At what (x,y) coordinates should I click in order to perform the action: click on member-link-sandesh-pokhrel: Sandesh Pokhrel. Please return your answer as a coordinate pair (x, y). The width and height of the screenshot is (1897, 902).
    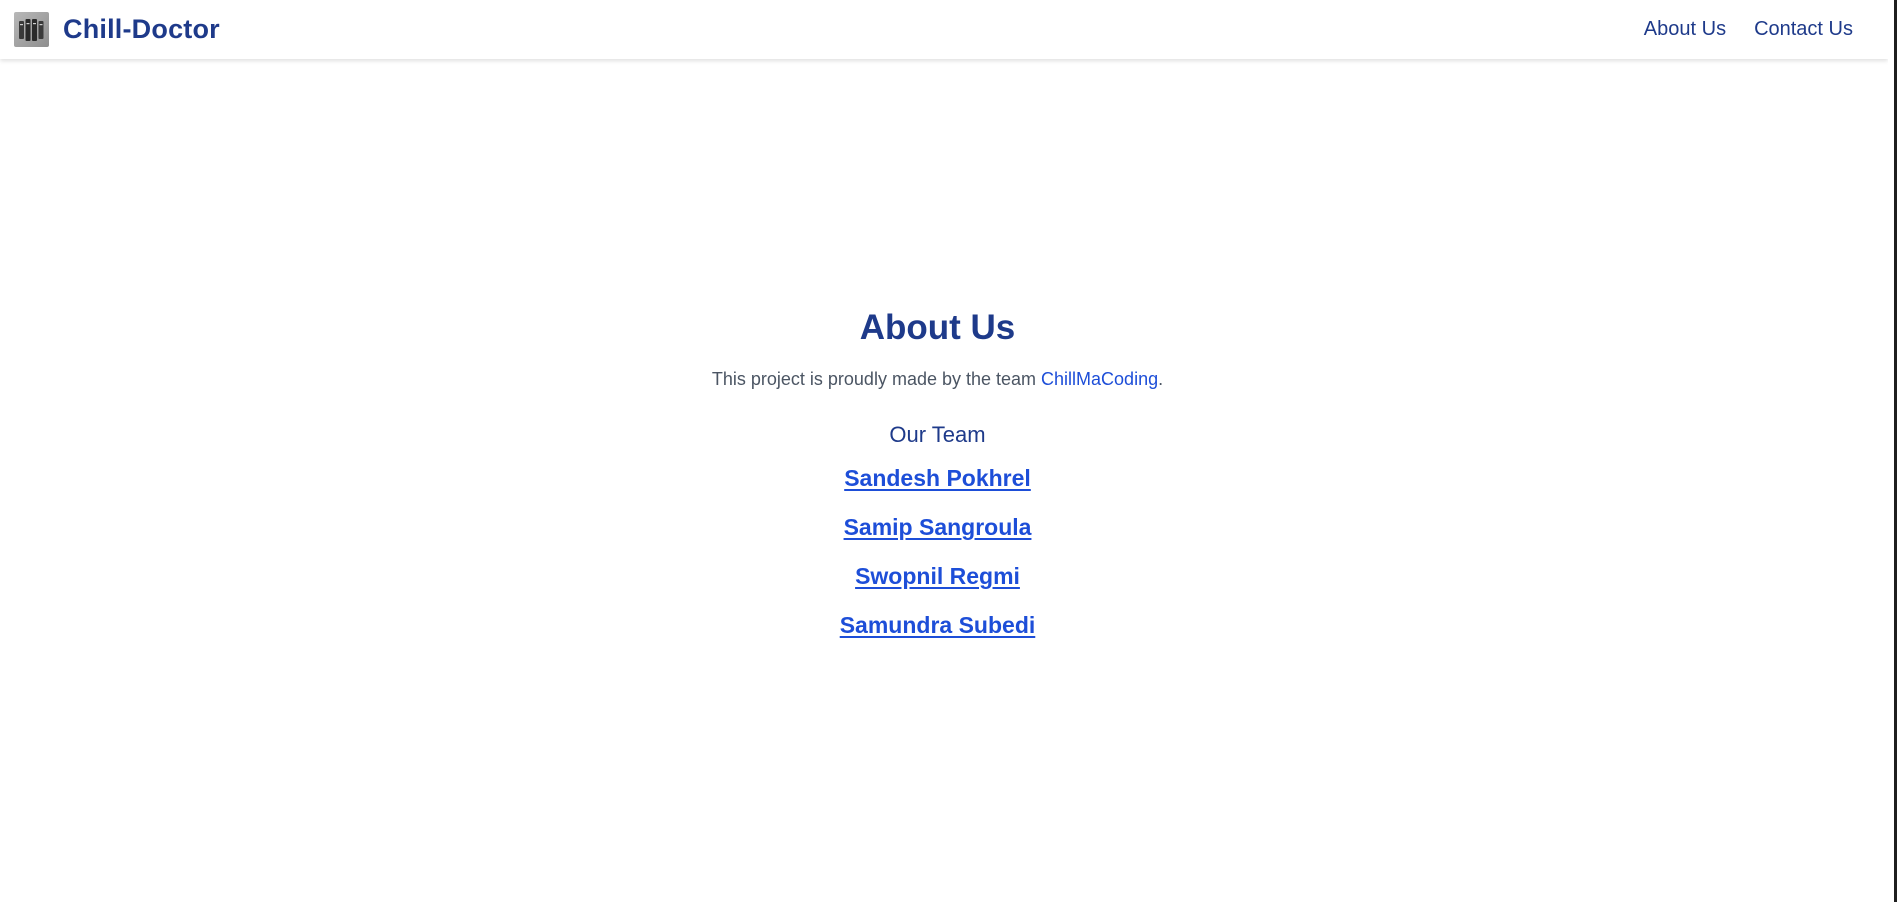
    Looking at the image, I should click on (937, 478).